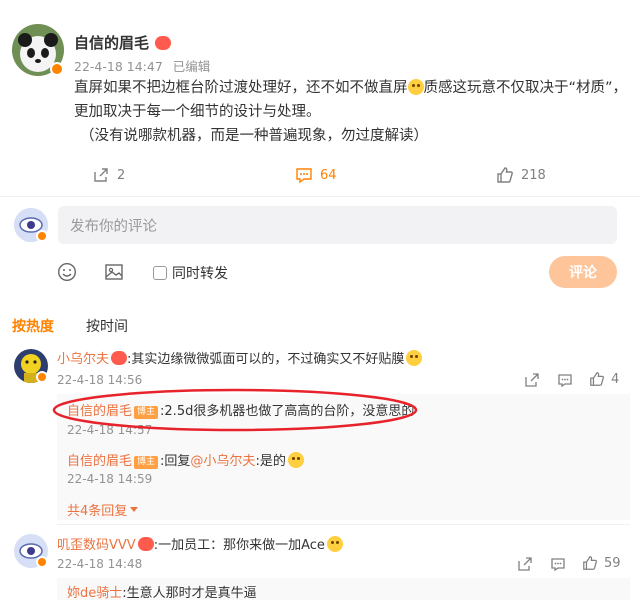 The width and height of the screenshot is (640, 600). I want to click on comment-2-author: 叽歪数码VVV, so click(96, 545).